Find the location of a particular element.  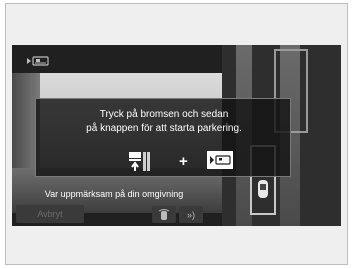

parking-camera-icon is located at coordinates (38, 61).